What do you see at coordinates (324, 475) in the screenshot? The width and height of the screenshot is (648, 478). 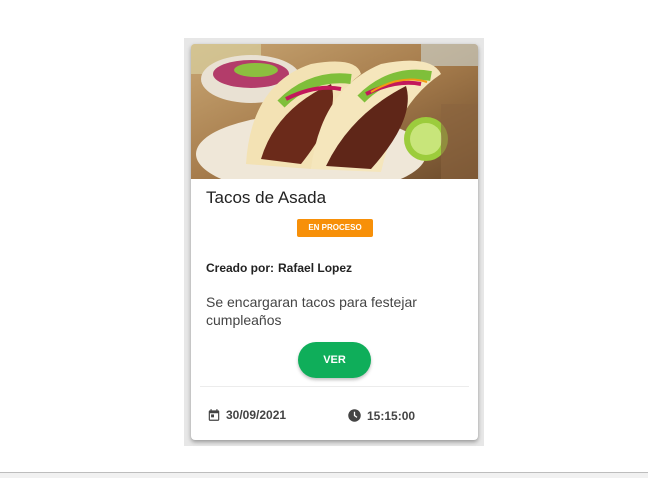 I see `bottom-bar` at bounding box center [324, 475].